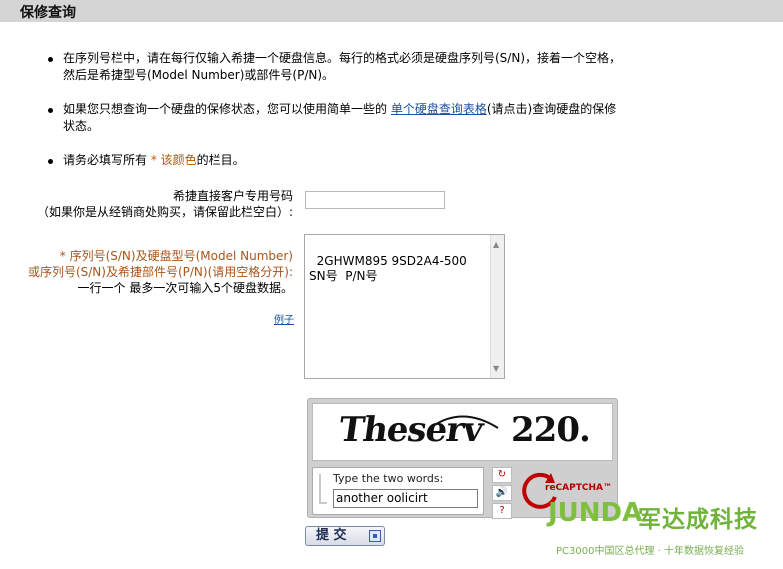 This screenshot has width=783, height=569. I want to click on watermark-tagline: PC3000中国区总代理 · 十年数据恢复经验, so click(650, 551).